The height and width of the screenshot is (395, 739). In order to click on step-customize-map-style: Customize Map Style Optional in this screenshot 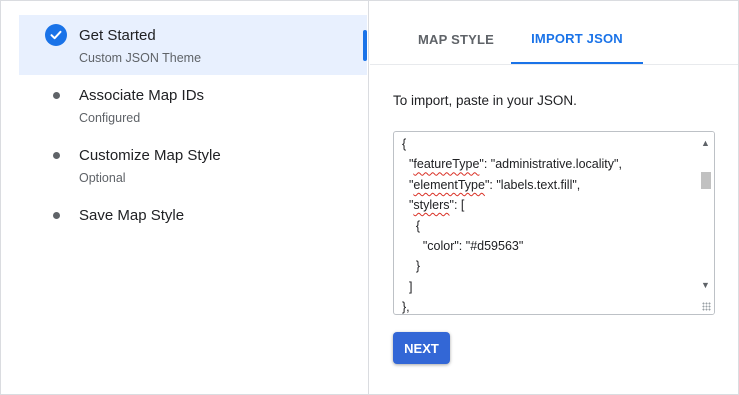, I will do `click(193, 165)`.